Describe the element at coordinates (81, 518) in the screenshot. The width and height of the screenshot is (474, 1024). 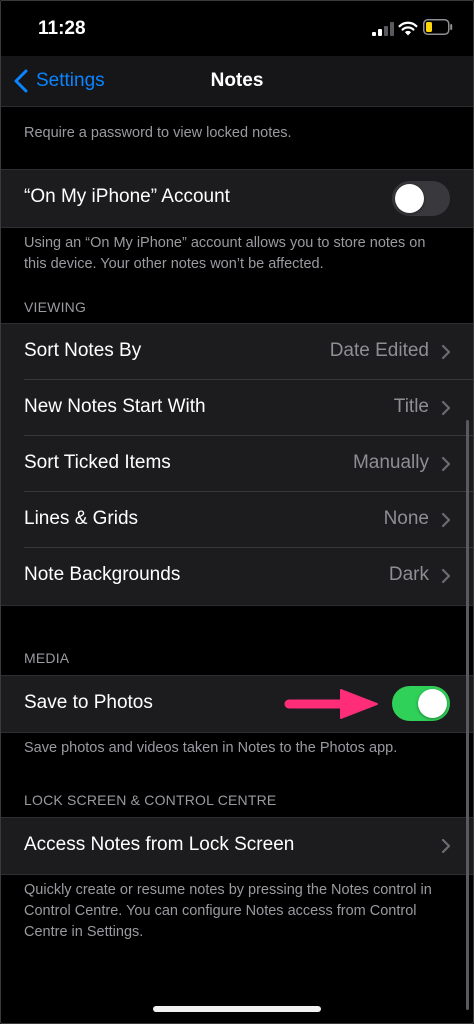
I see `row-label: Lines & Grids` at that location.